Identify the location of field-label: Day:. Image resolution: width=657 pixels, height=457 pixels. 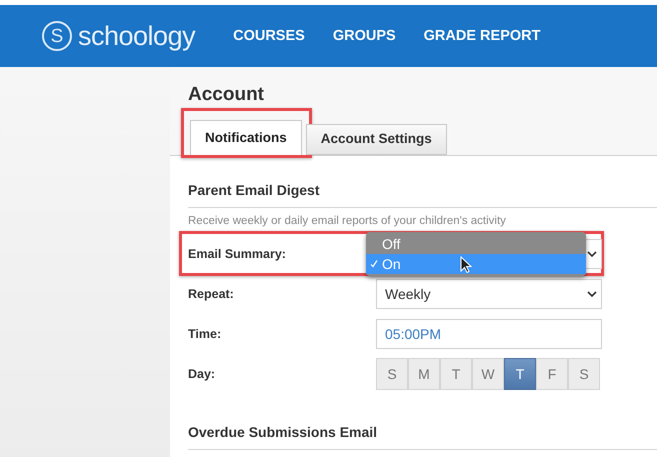
(202, 374).